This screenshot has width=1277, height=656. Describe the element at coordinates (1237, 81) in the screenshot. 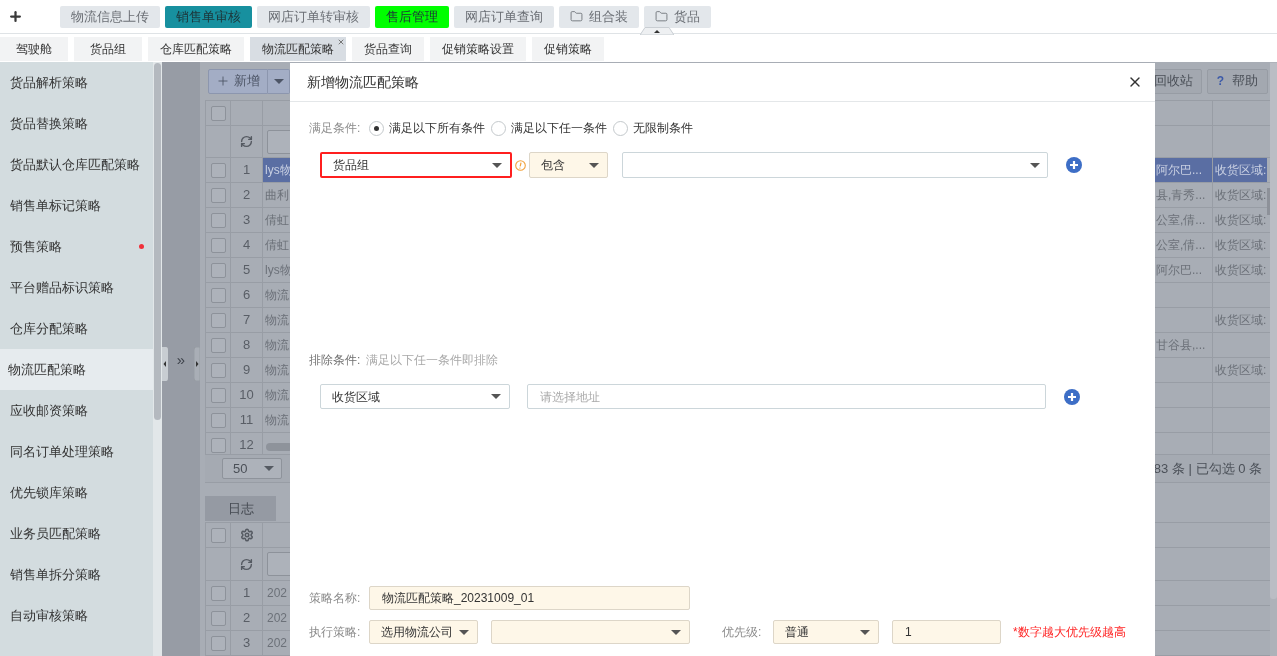

I see `help-button: ? 帮助` at that location.